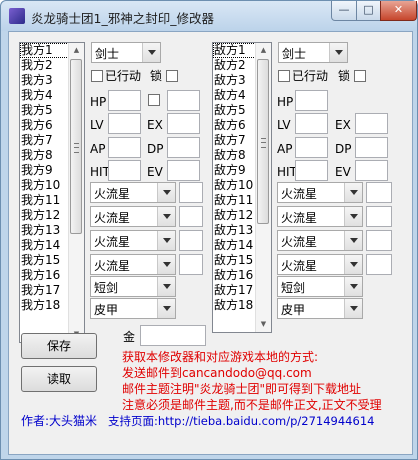 The width and height of the screenshot is (418, 460). Describe the element at coordinates (234, 65) in the screenshot. I see `list-item: 敌方2` at that location.